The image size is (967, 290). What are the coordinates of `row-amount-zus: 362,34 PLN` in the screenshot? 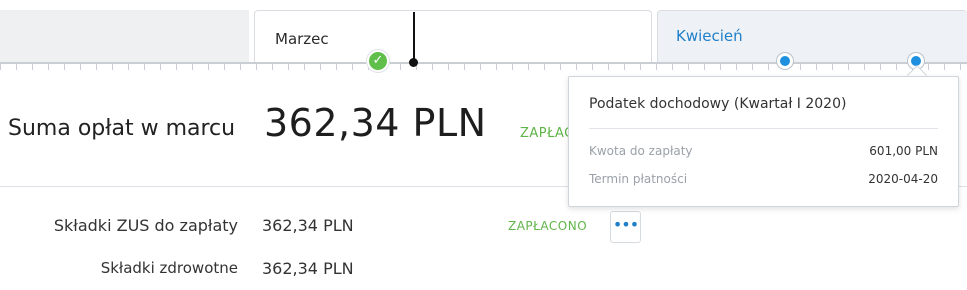 It's located at (308, 225).